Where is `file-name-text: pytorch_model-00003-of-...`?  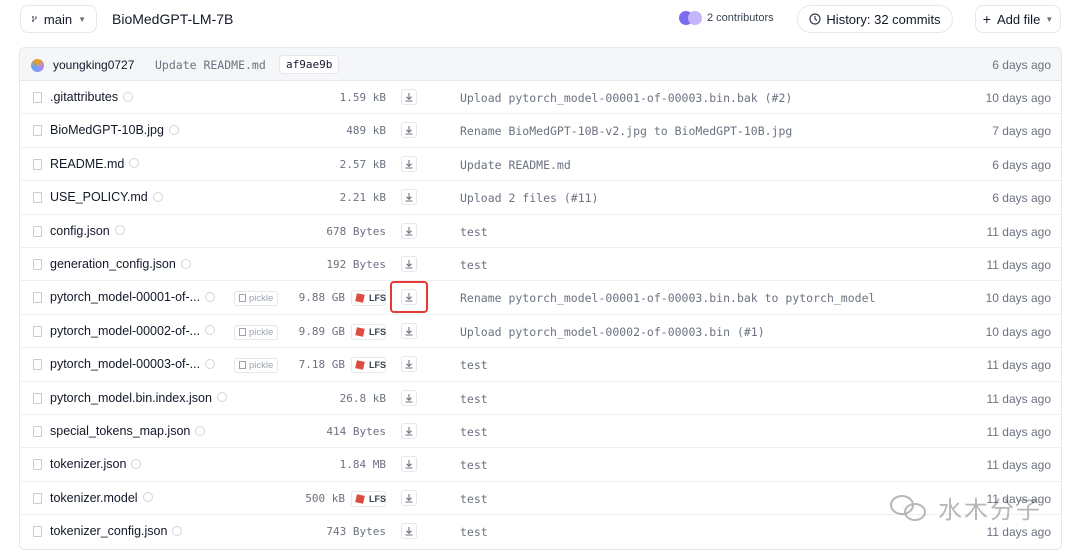 file-name-text: pytorch_model-00003-of-... is located at coordinates (125, 364).